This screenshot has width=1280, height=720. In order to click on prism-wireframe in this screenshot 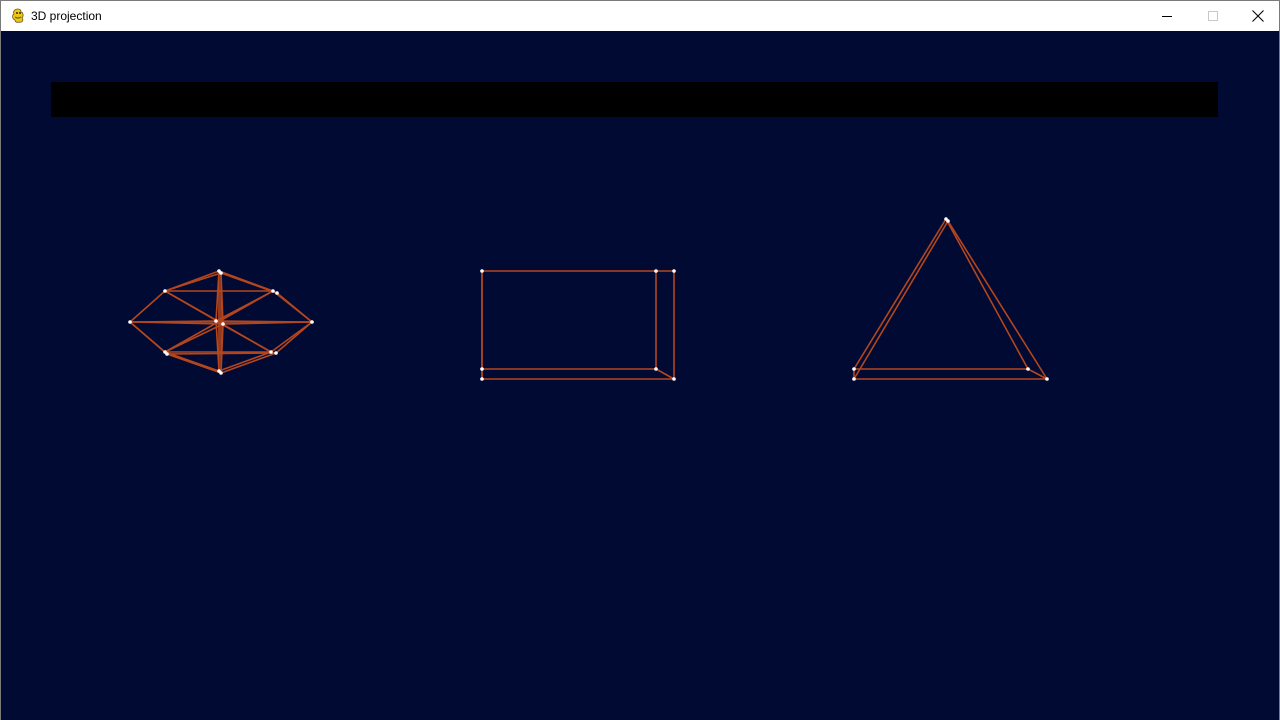, I will do `click(950, 299)`.